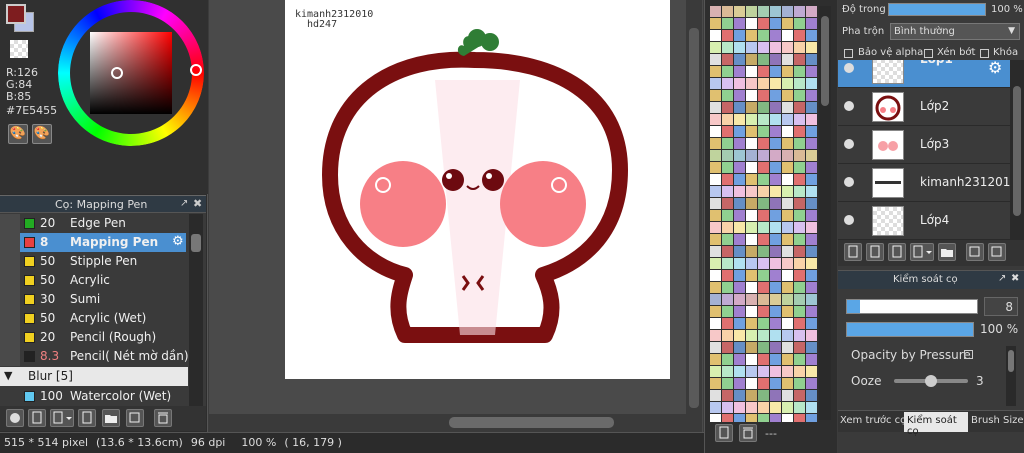  Describe the element at coordinates (910, 329) in the screenshot. I see `brush-opacity-slider` at that location.